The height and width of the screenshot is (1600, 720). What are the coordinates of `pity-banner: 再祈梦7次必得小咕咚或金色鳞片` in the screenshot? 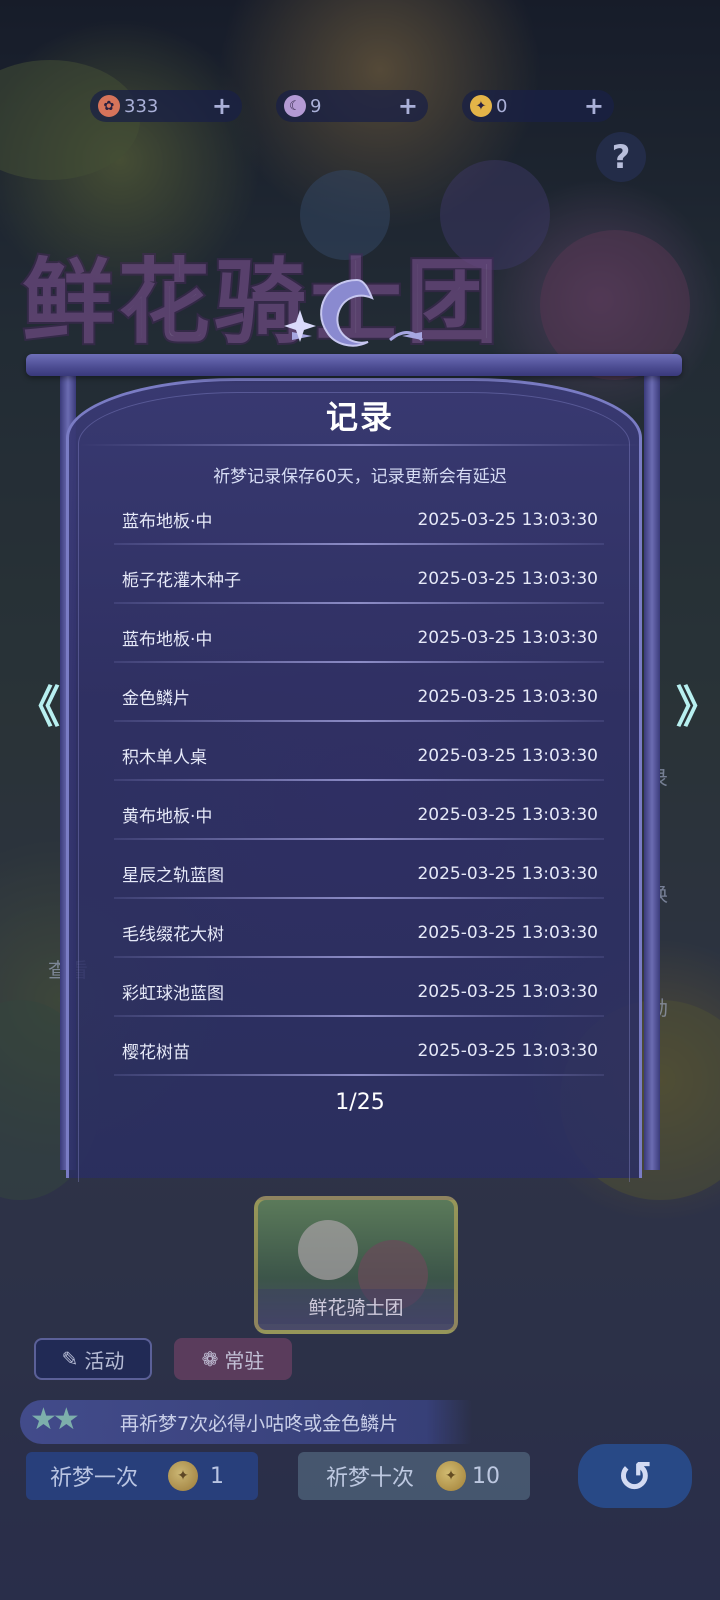 It's located at (246, 1422).